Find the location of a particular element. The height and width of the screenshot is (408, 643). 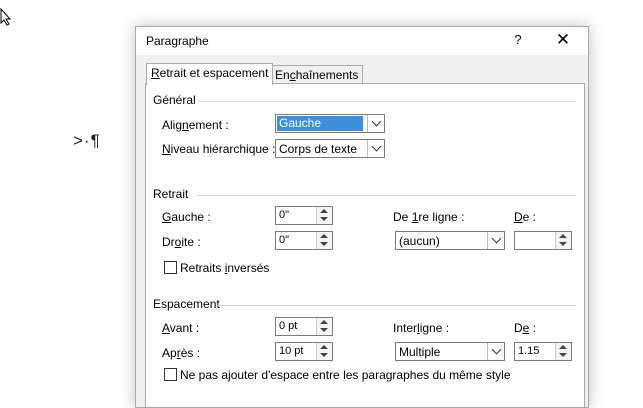

help-button: ? is located at coordinates (518, 40).